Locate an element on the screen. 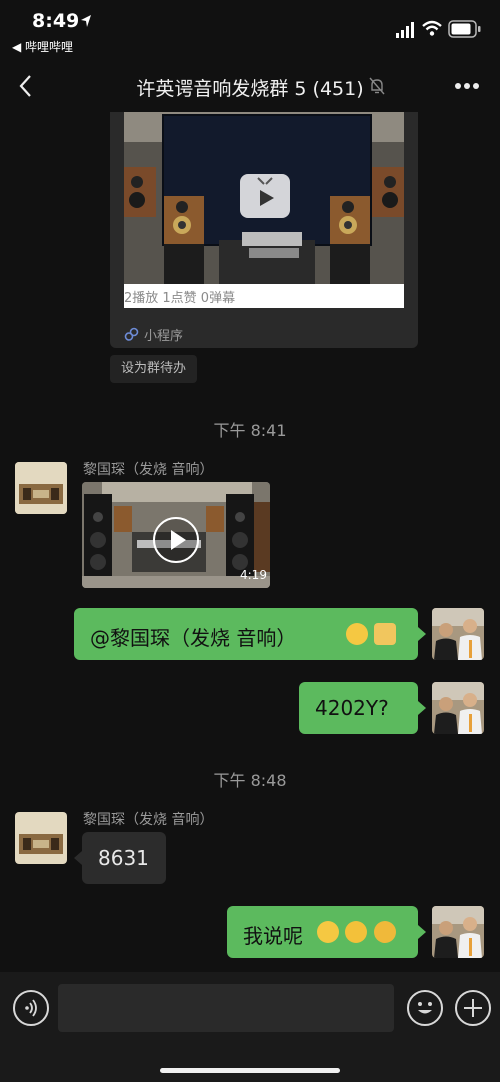 This screenshot has height=1082, width=500. message-text: @黎国琛（发烧 音响） is located at coordinates (193, 638).